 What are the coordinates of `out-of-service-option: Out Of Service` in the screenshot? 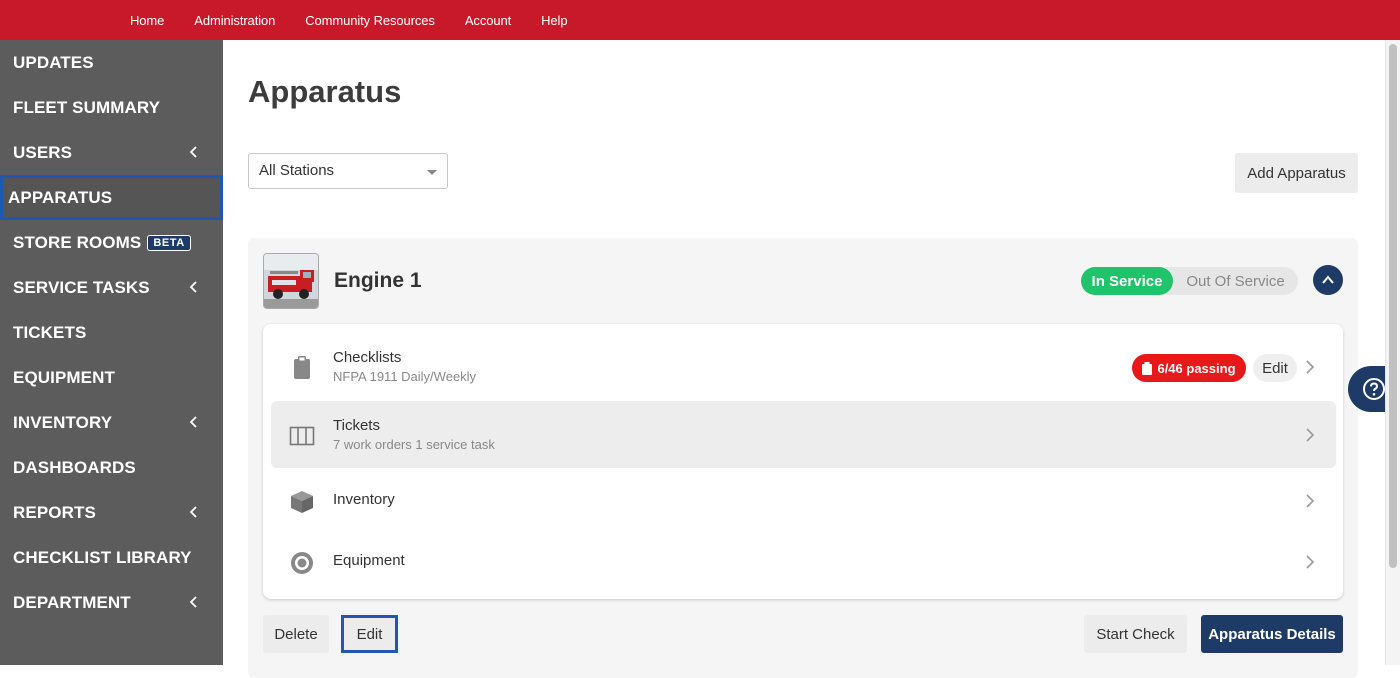 It's located at (1235, 281).